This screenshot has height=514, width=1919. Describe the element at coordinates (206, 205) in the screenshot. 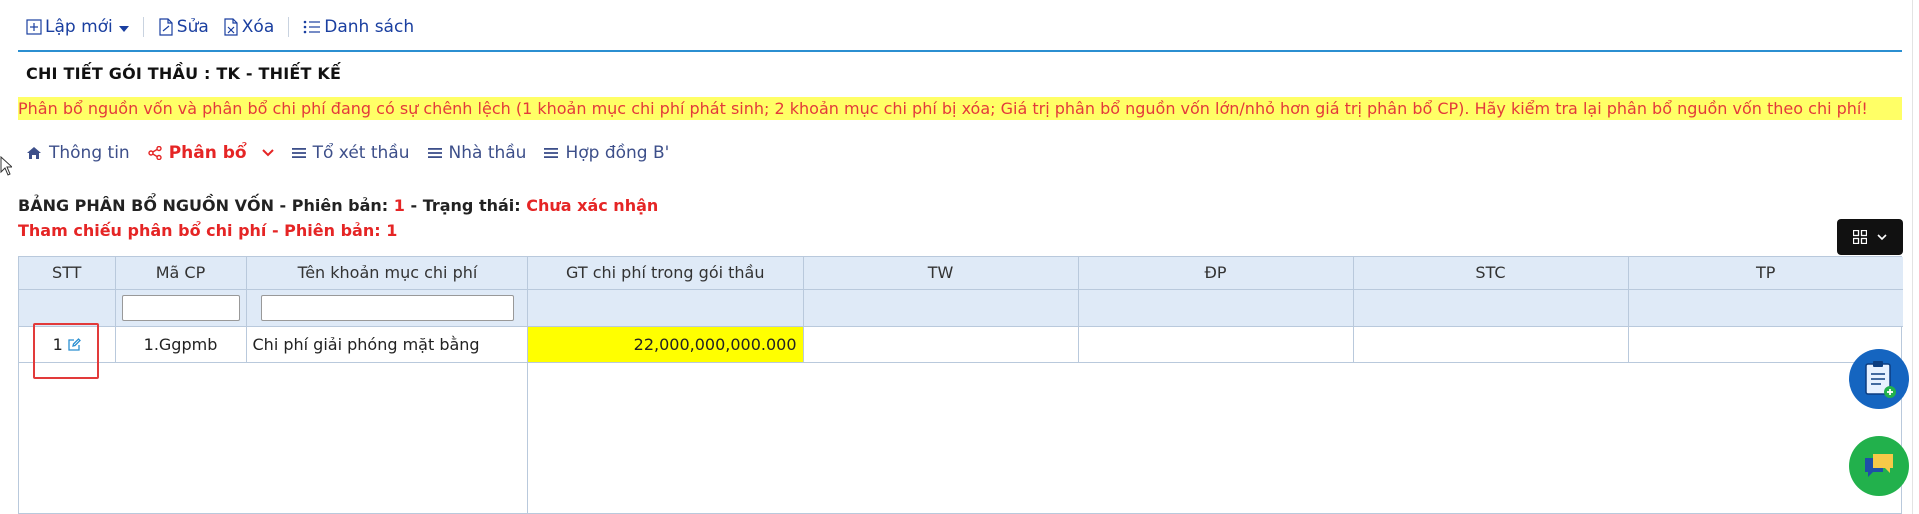

I see `section-title-prefix: BẢNG PHÂN BỔ NGUỒN VỐN - Phiên bản:` at that location.